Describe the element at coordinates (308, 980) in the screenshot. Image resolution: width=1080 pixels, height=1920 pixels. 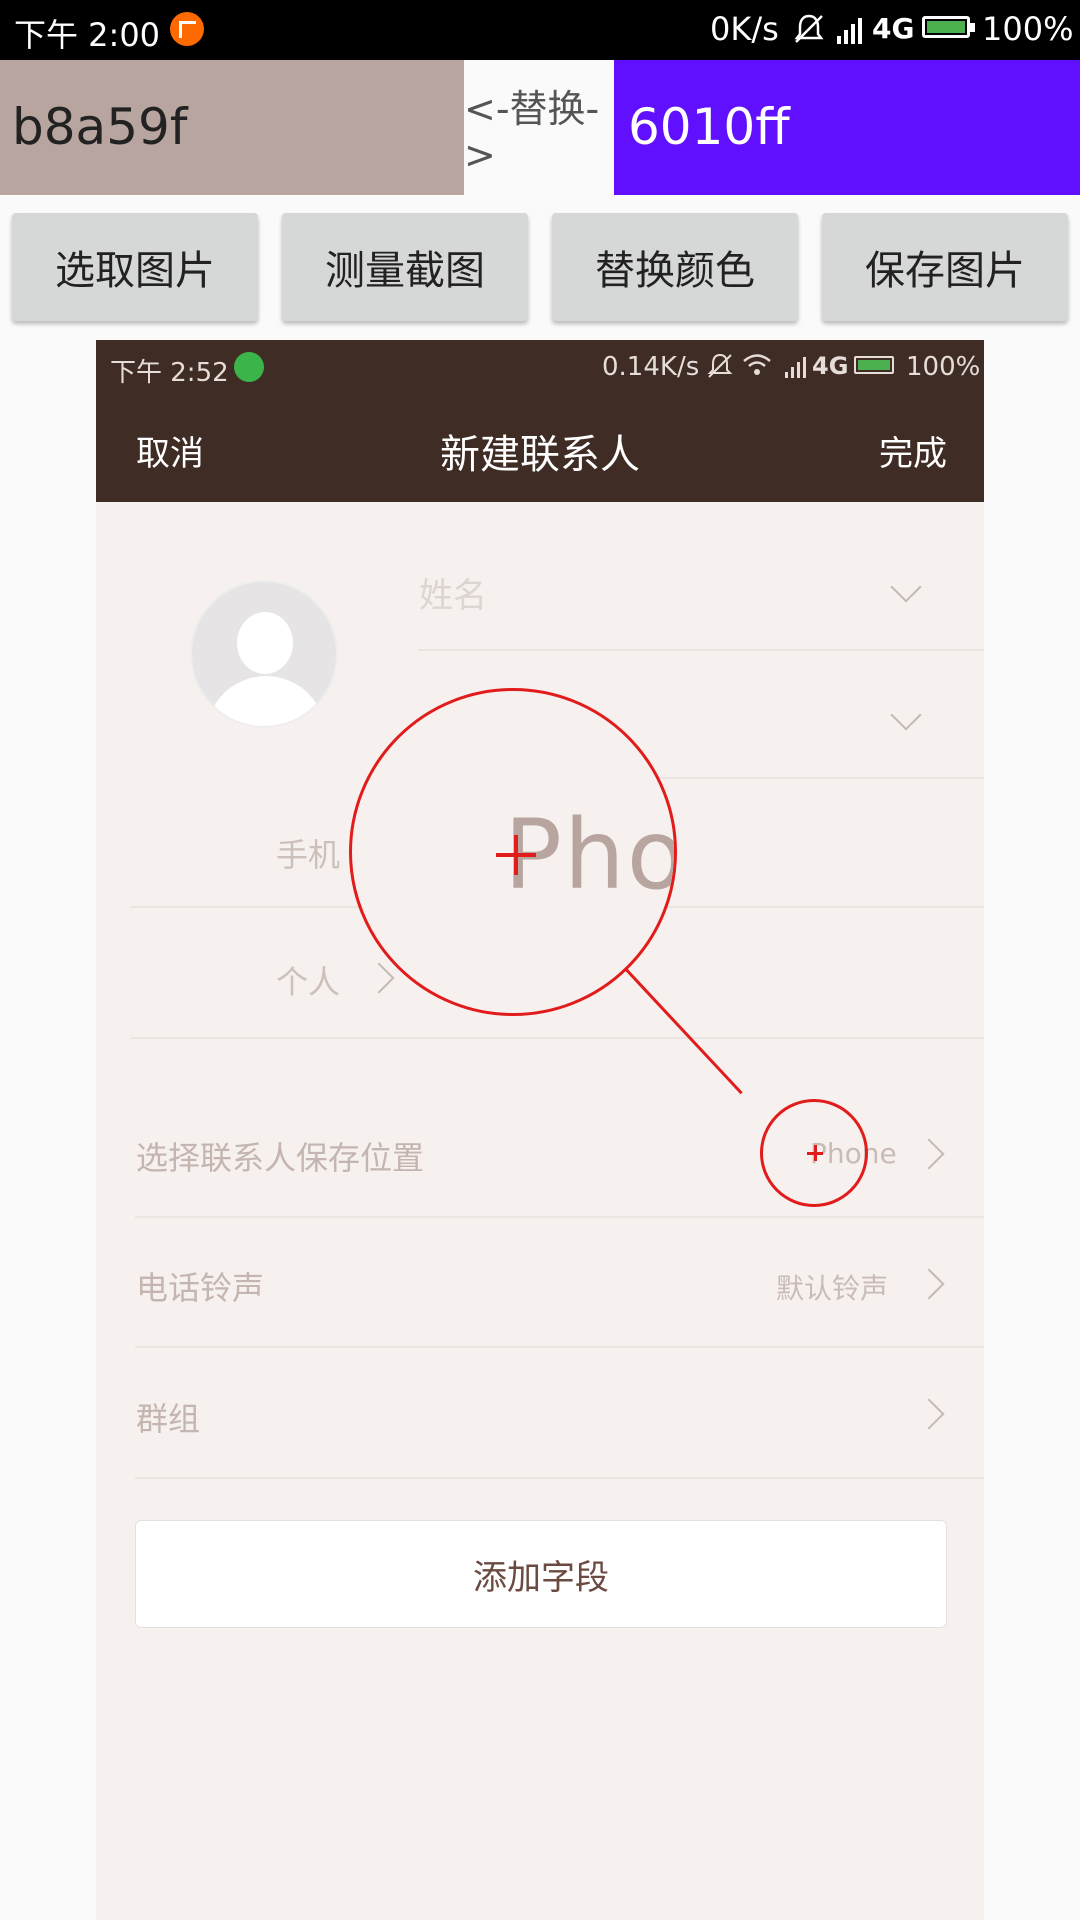
I see `personal-label: 个人` at that location.